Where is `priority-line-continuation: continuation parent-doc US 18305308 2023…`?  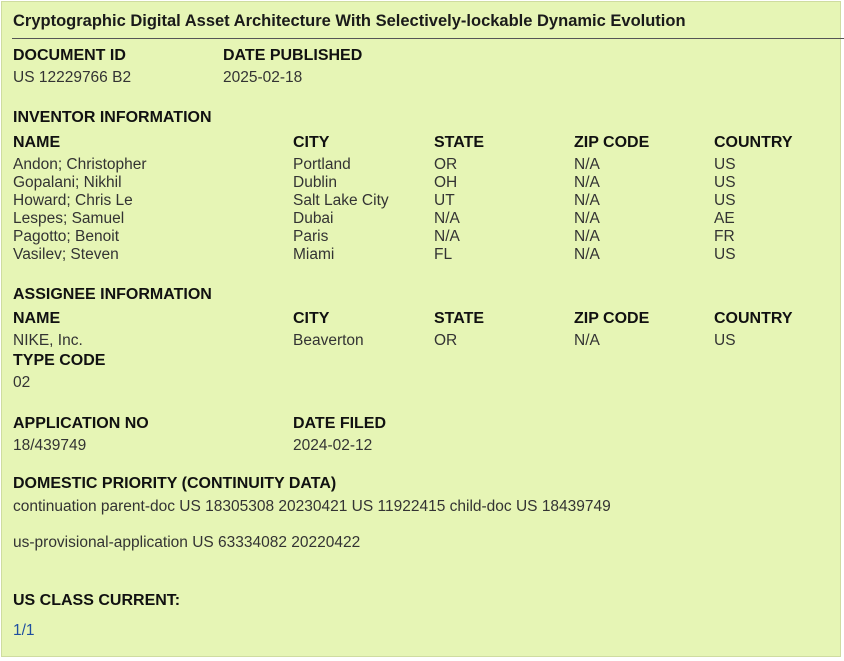 priority-line-continuation: continuation parent-doc US 18305308 2023… is located at coordinates (312, 506).